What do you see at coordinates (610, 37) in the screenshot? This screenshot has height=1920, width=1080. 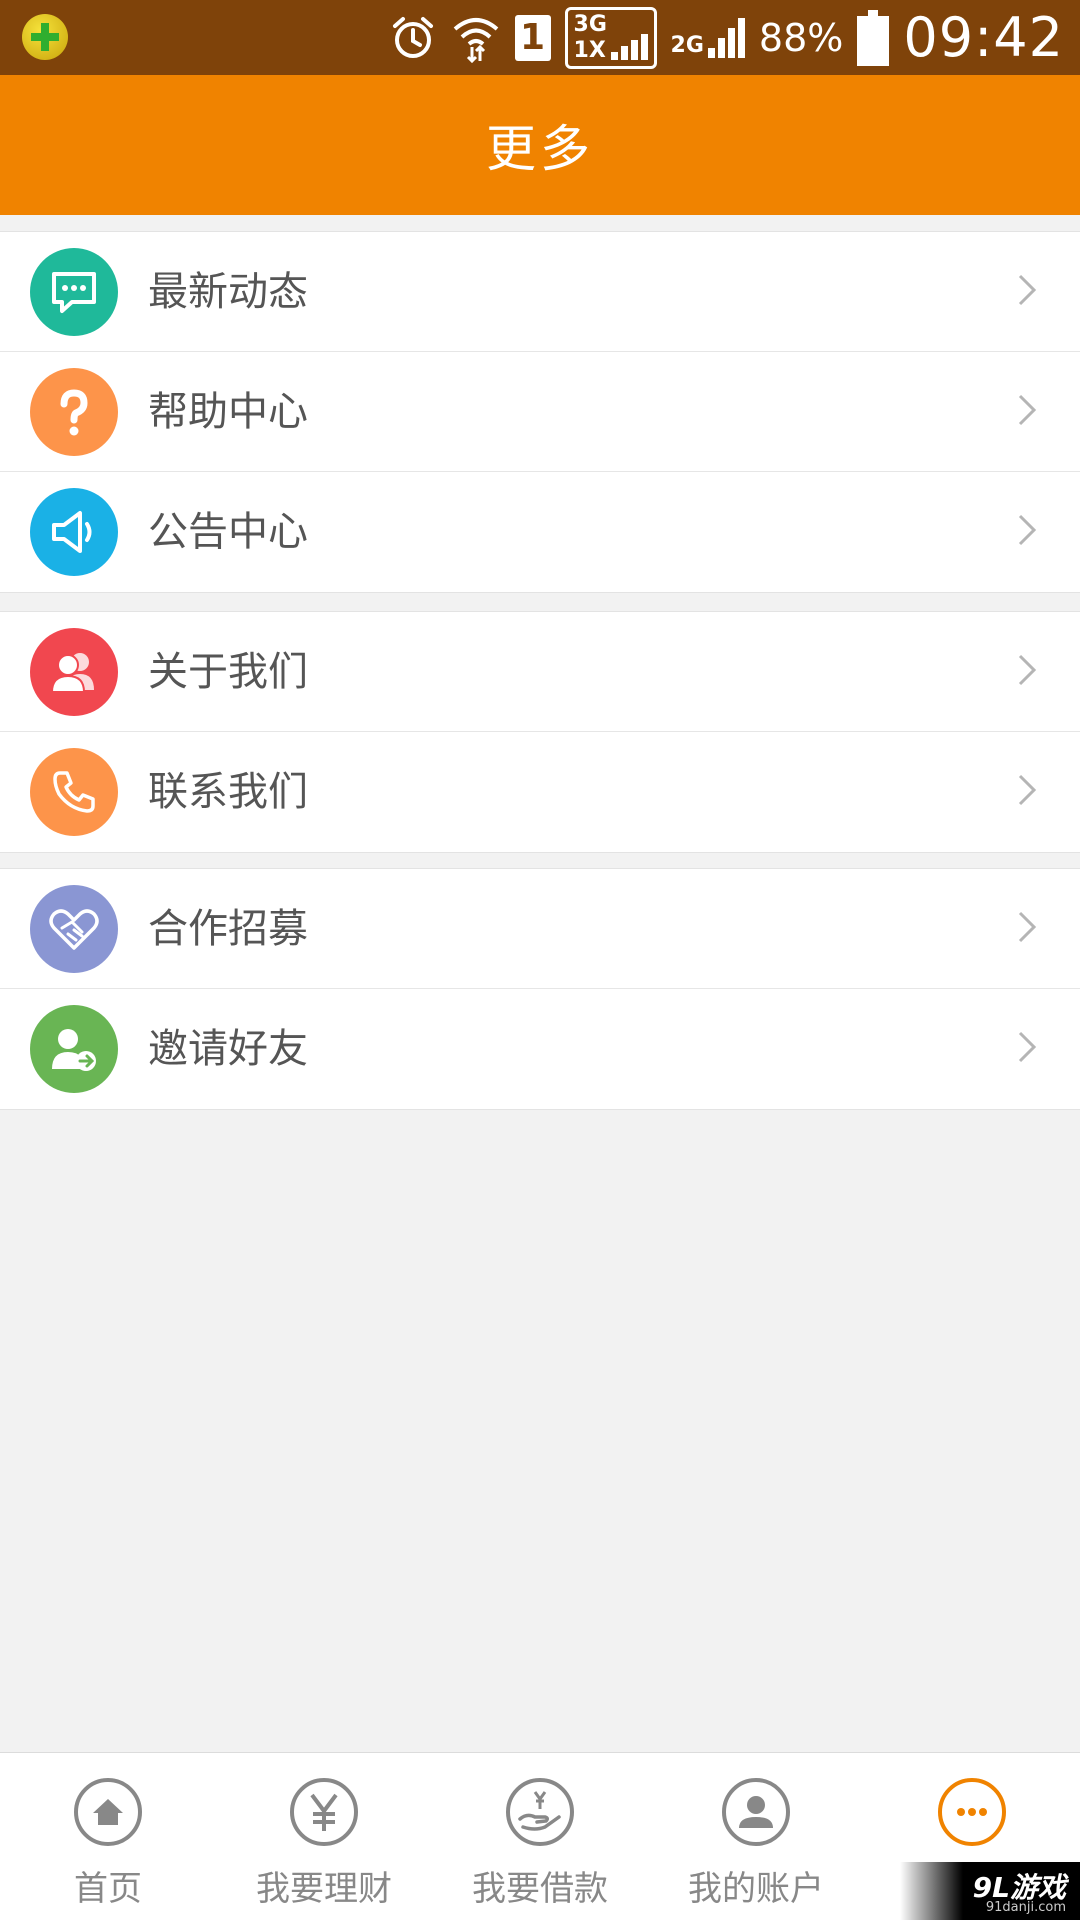 I see `network-3g-1x-icon: 3G 1X` at bounding box center [610, 37].